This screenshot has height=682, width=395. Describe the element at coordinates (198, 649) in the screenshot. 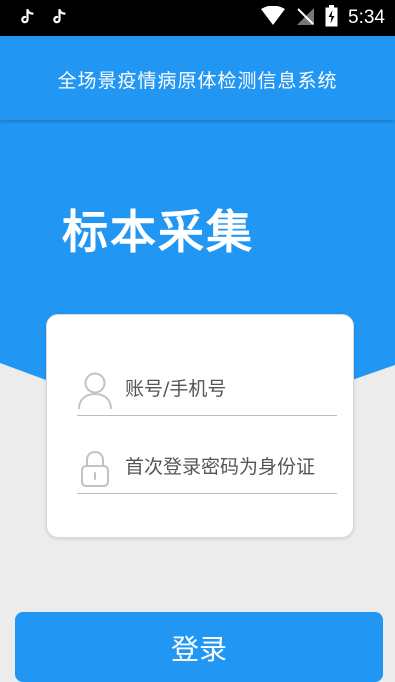

I see `login-button-label: 登录` at that location.